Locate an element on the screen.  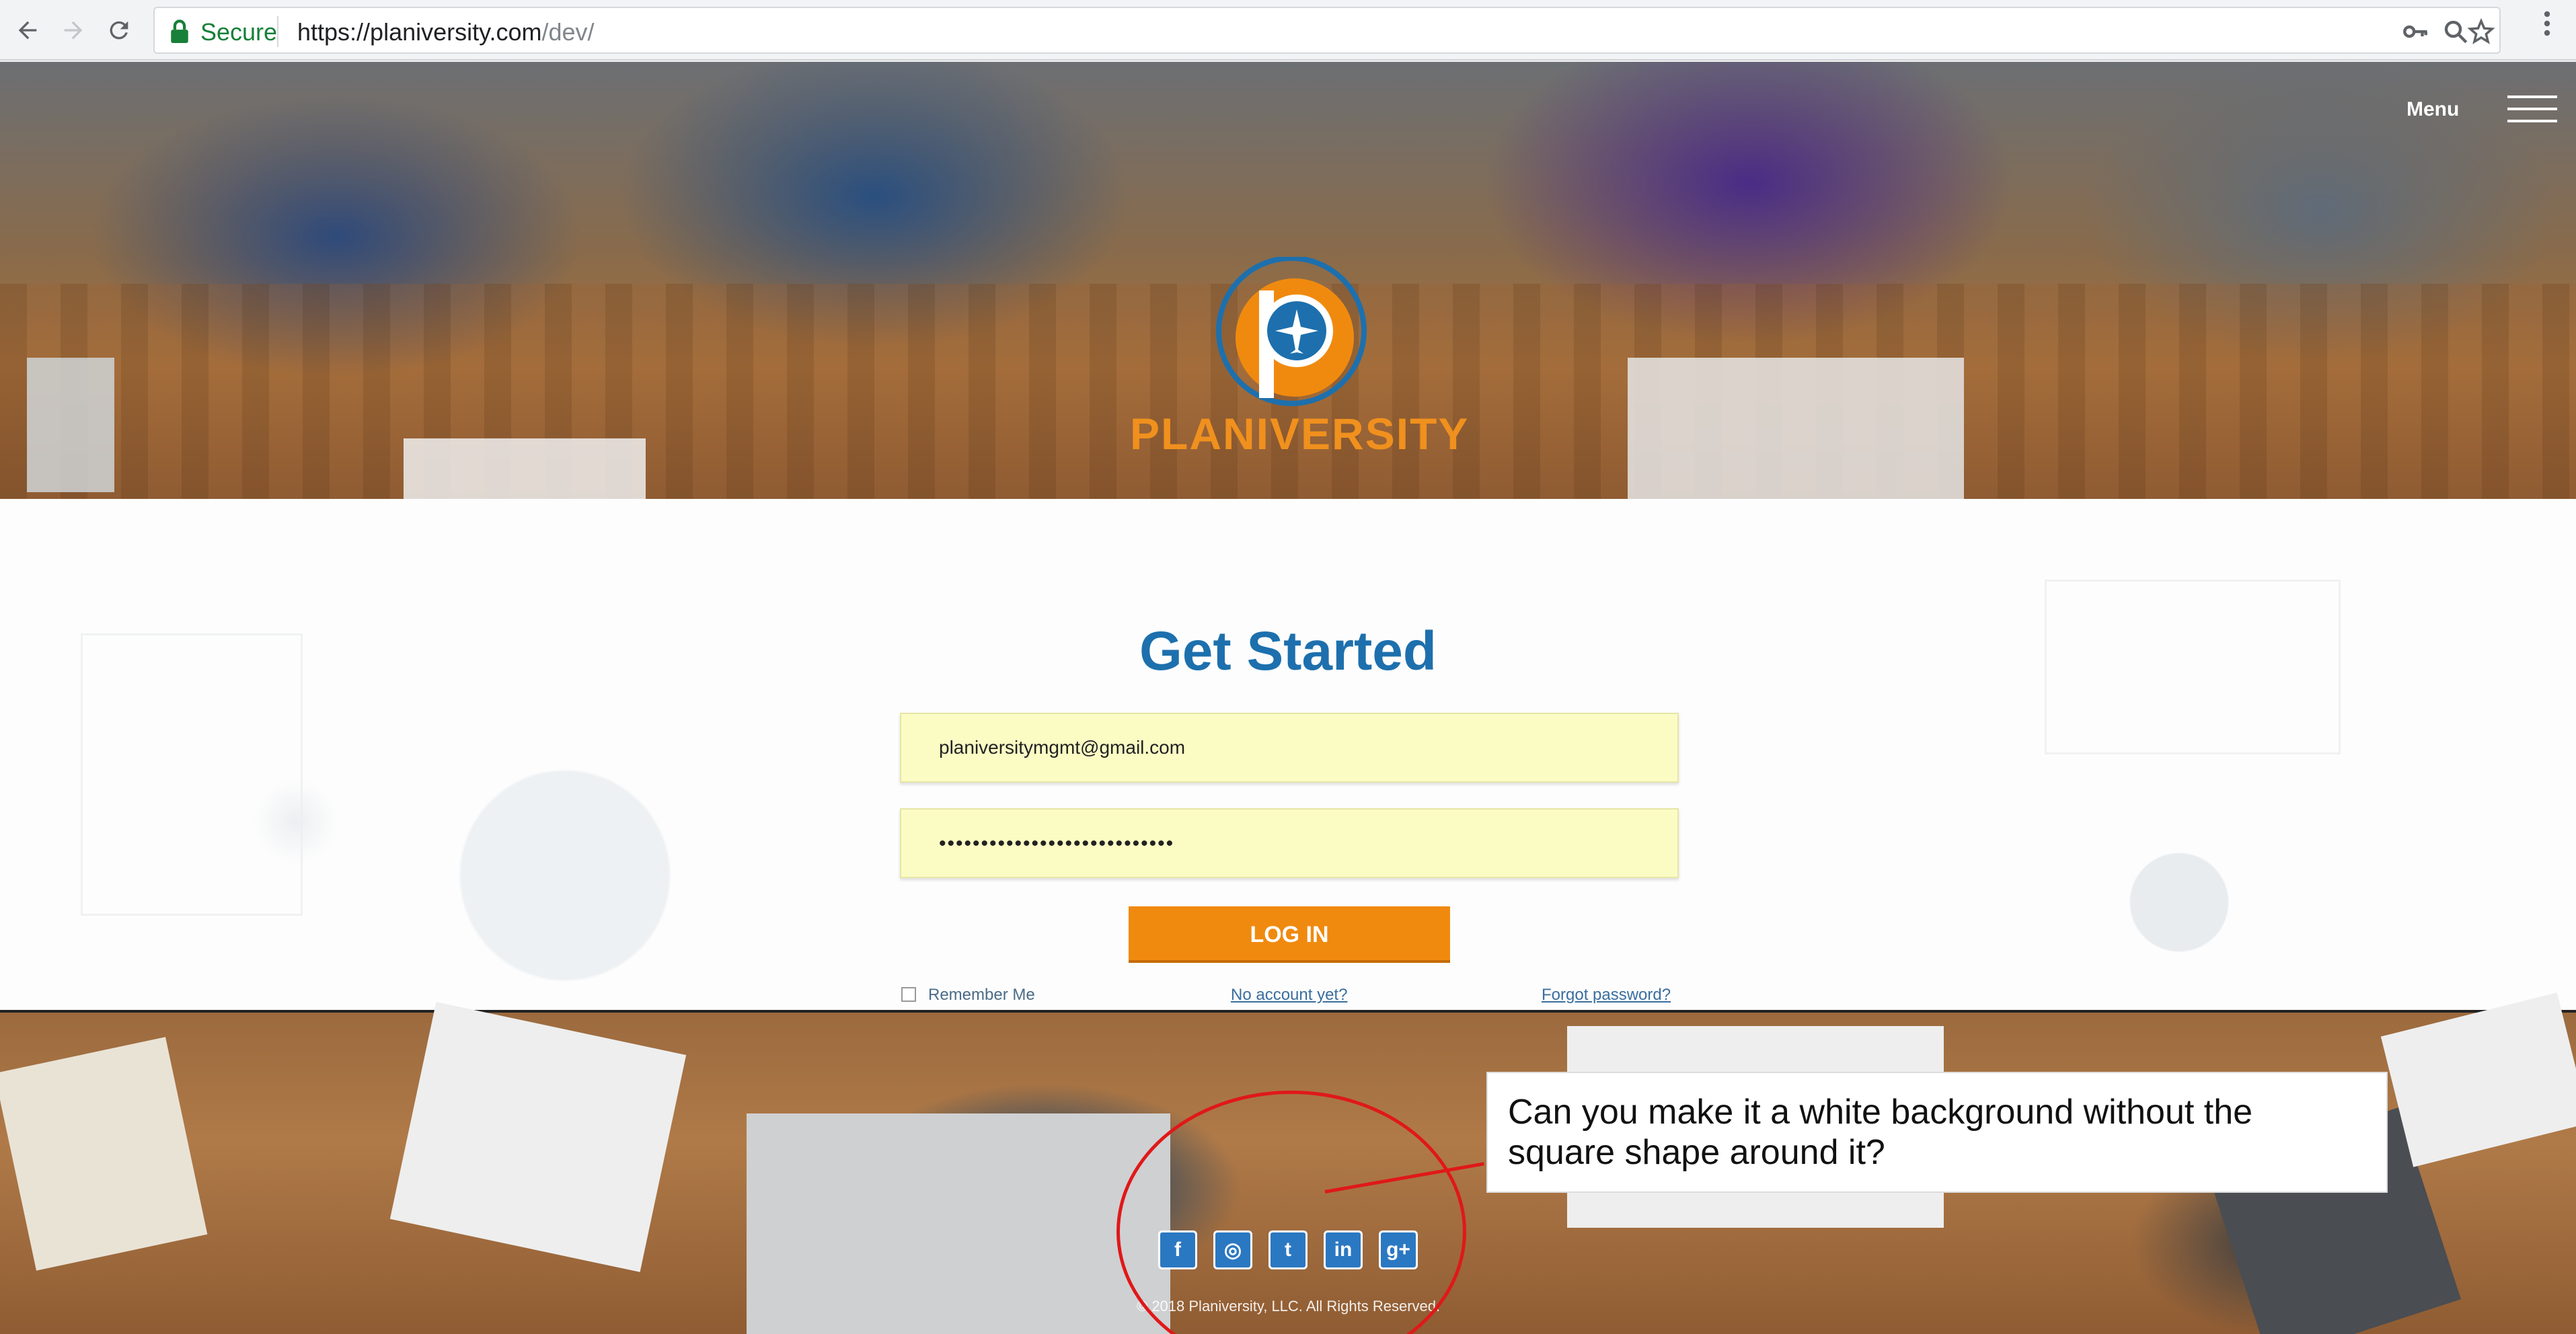
no-account-link: No account yet? is located at coordinates (1289, 995).